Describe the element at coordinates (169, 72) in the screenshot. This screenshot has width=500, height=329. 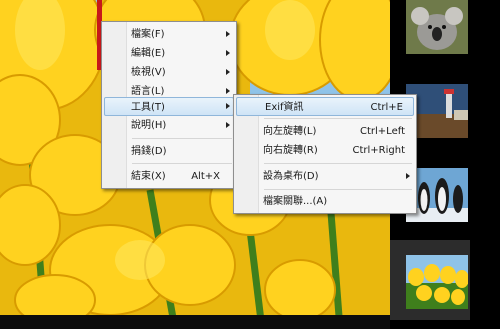
I see `menu-item-view: 檢視(V)` at that location.